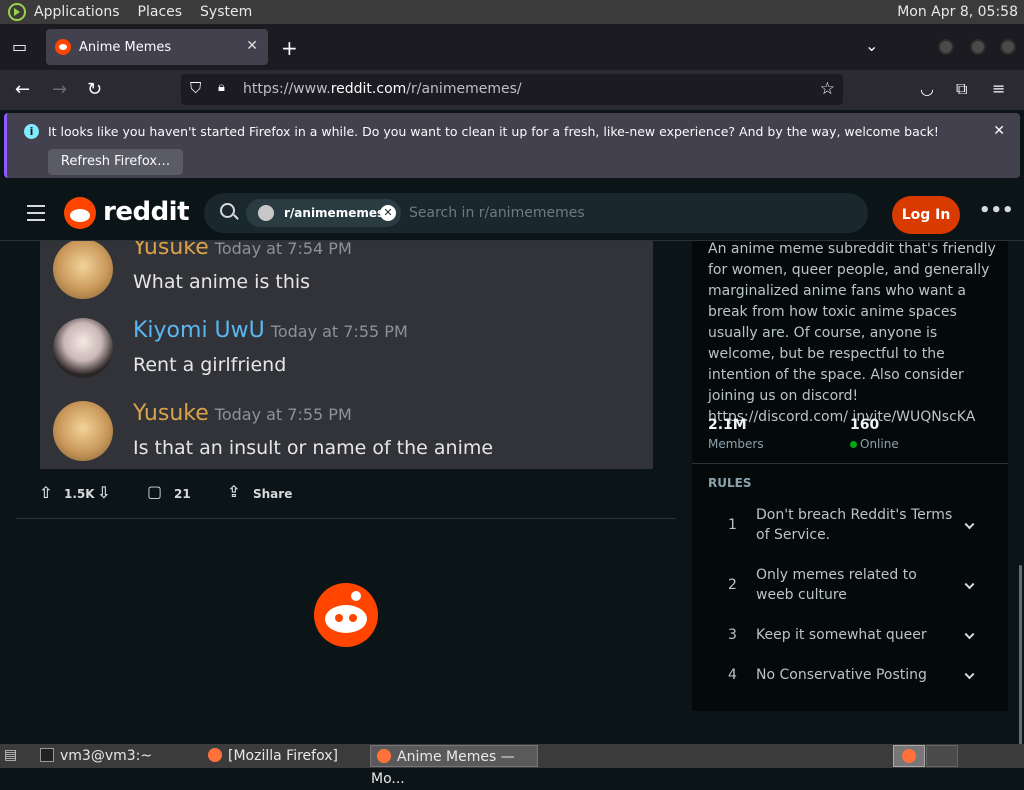 The image size is (1024, 790). I want to click on lock-icon: 🔒︎, so click(221, 87).